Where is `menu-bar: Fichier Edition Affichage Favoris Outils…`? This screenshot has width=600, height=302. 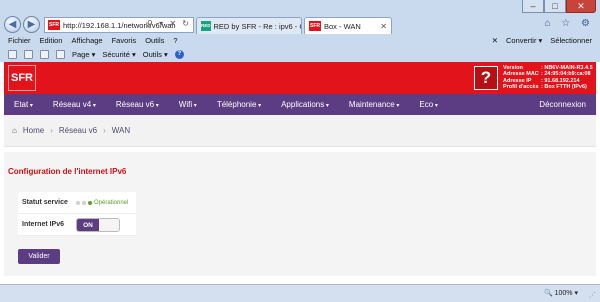 menu-bar: Fichier Edition Affichage Favoris Outils… is located at coordinates (300, 40).